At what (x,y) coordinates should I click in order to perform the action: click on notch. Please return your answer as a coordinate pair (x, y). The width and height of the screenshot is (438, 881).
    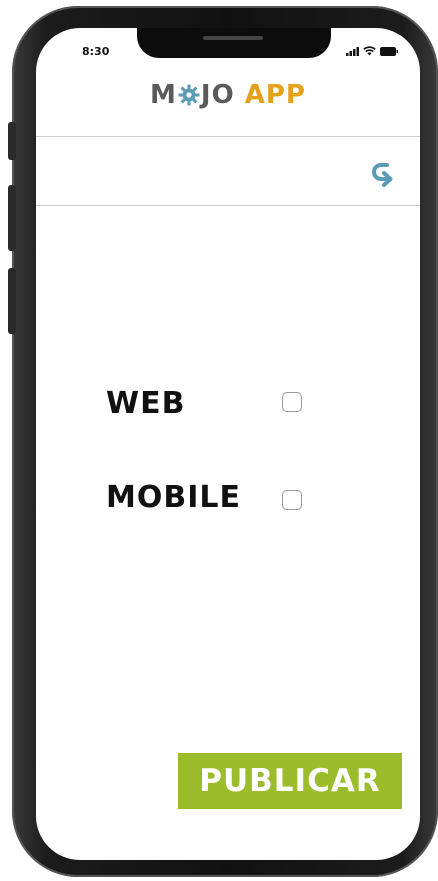
    Looking at the image, I should click on (234, 43).